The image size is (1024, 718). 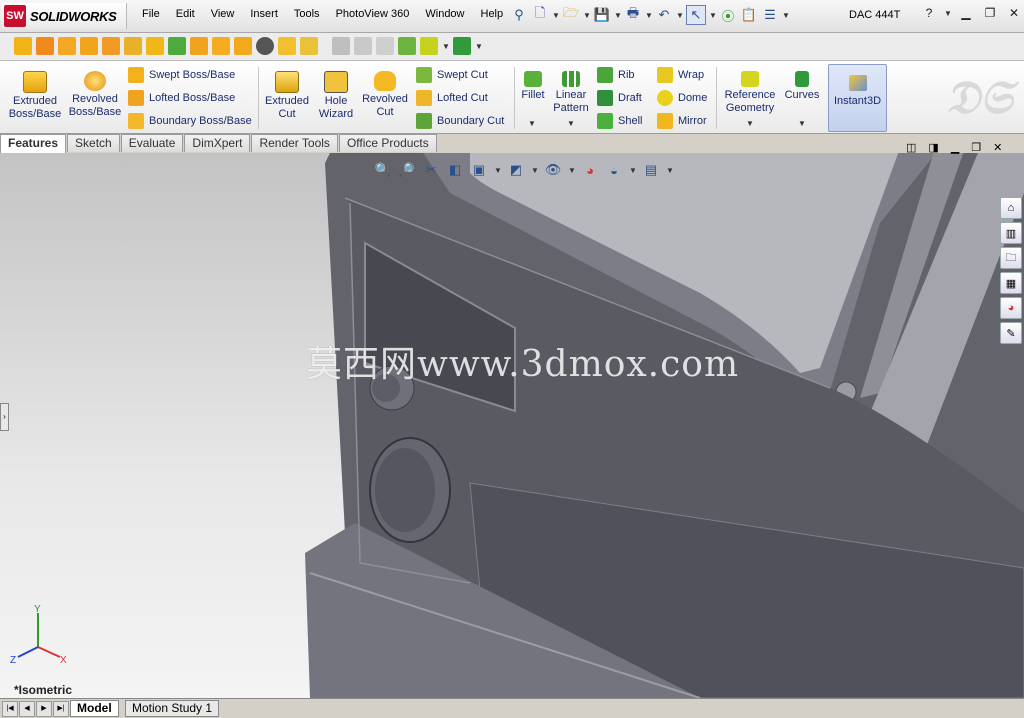 What do you see at coordinates (997, 147) in the screenshot?
I see `viewport-close-icon: ✕` at bounding box center [997, 147].